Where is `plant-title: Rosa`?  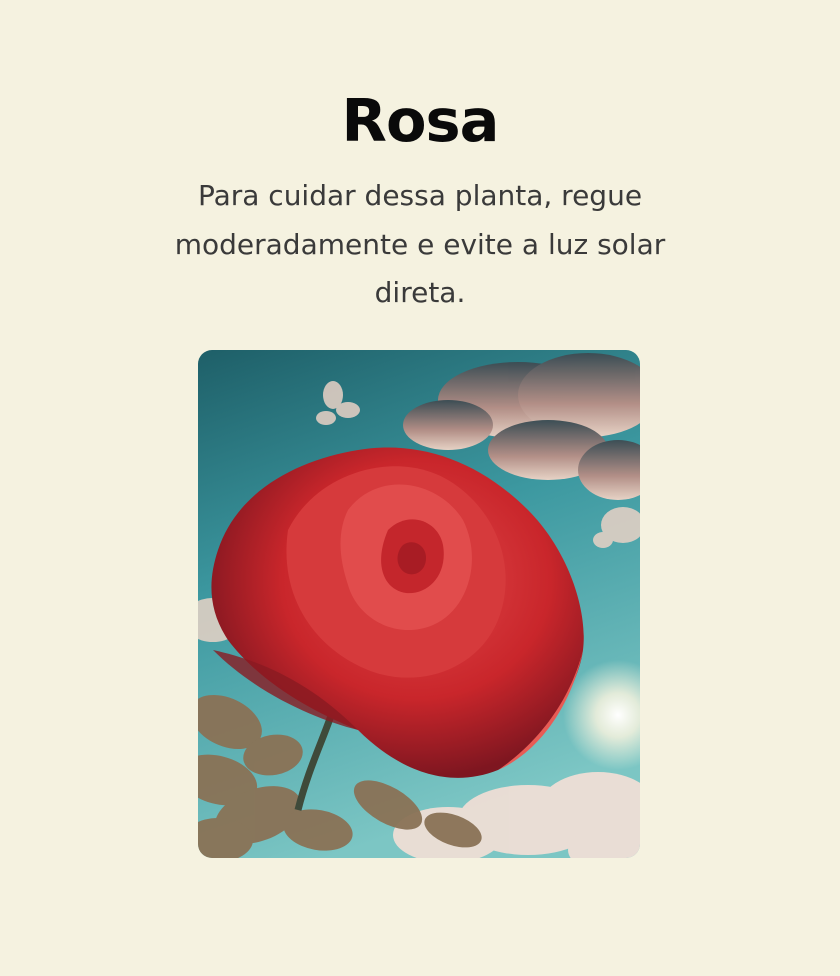 plant-title: Rosa is located at coordinates (420, 120).